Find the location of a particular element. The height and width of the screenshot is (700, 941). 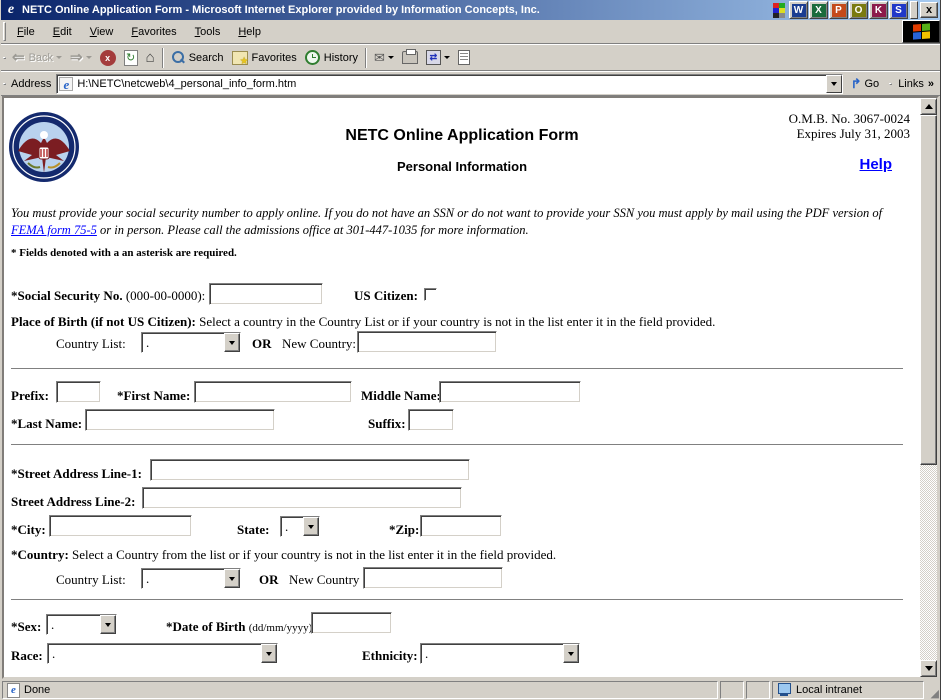

menu-edit: Edit is located at coordinates (62, 32).